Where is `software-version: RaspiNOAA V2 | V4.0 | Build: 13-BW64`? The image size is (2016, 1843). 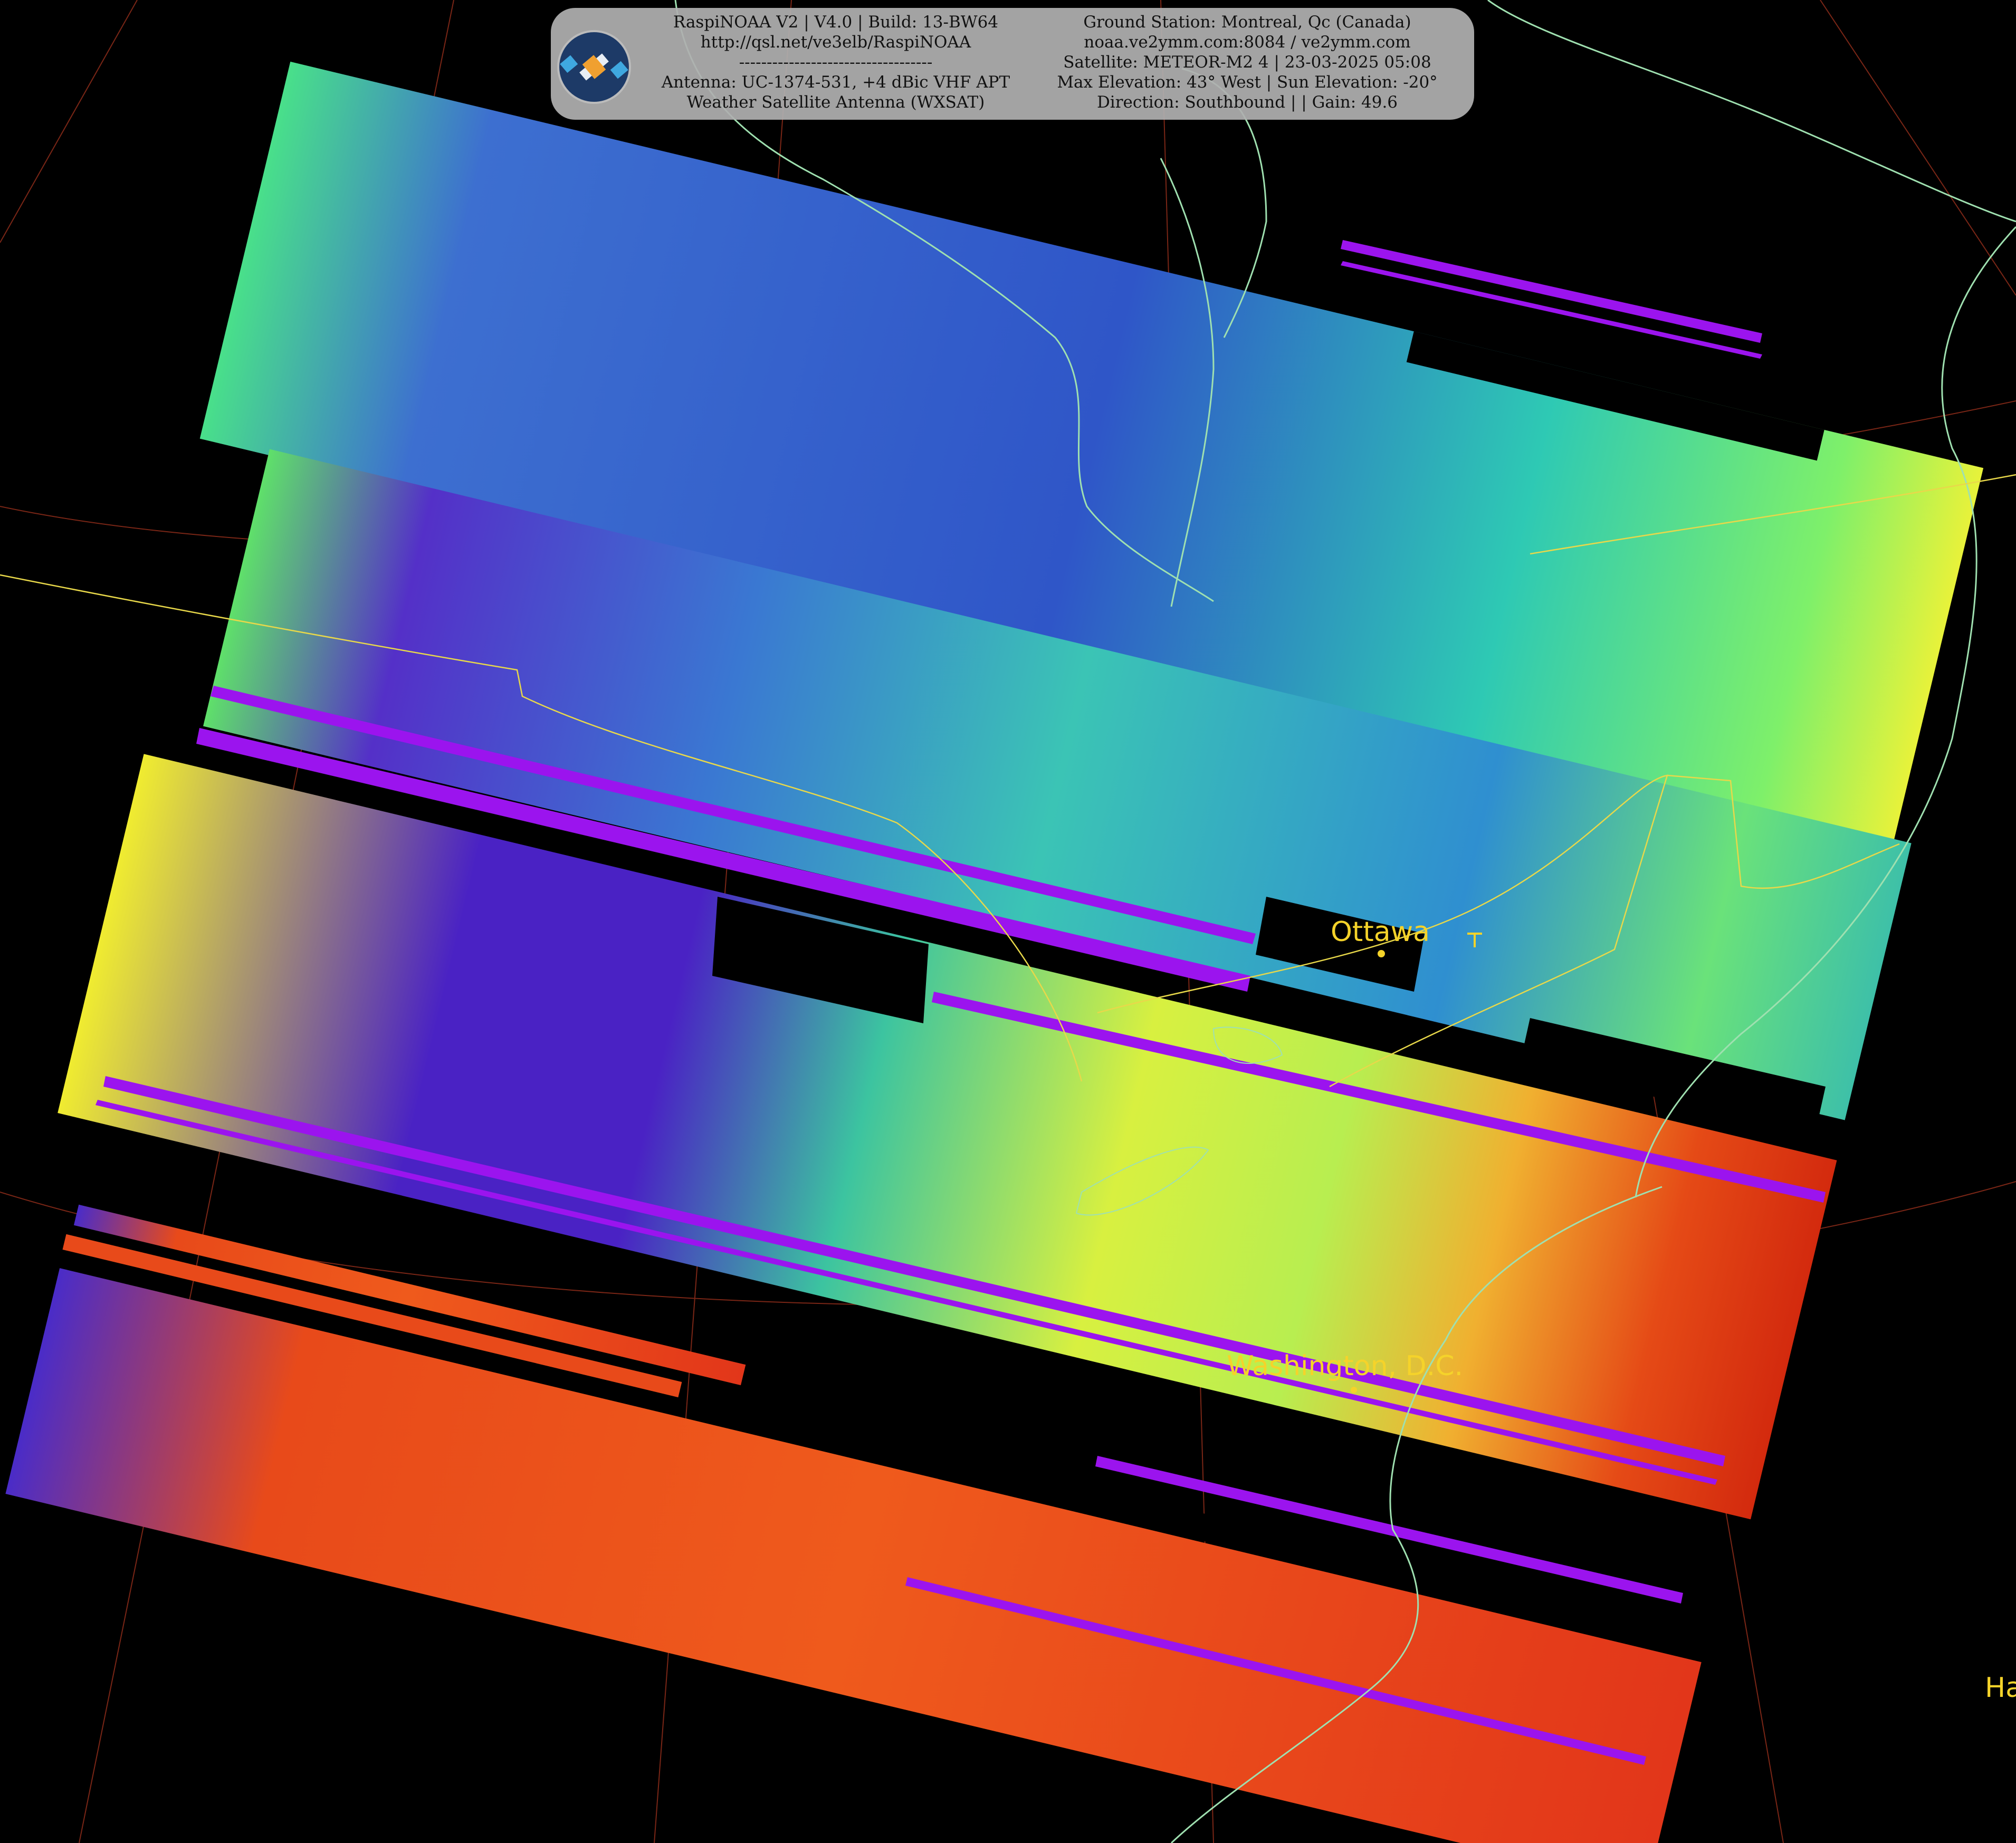
software-version: RaspiNOAA V2 | V4.0 | Build: 13-BW64 is located at coordinates (836, 22).